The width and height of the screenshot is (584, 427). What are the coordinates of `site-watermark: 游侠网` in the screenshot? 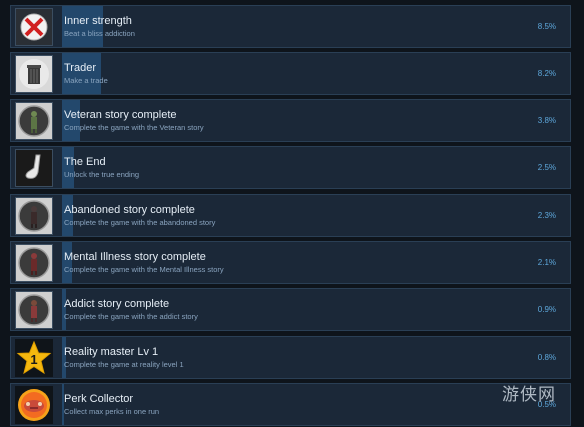 It's located at (529, 395).